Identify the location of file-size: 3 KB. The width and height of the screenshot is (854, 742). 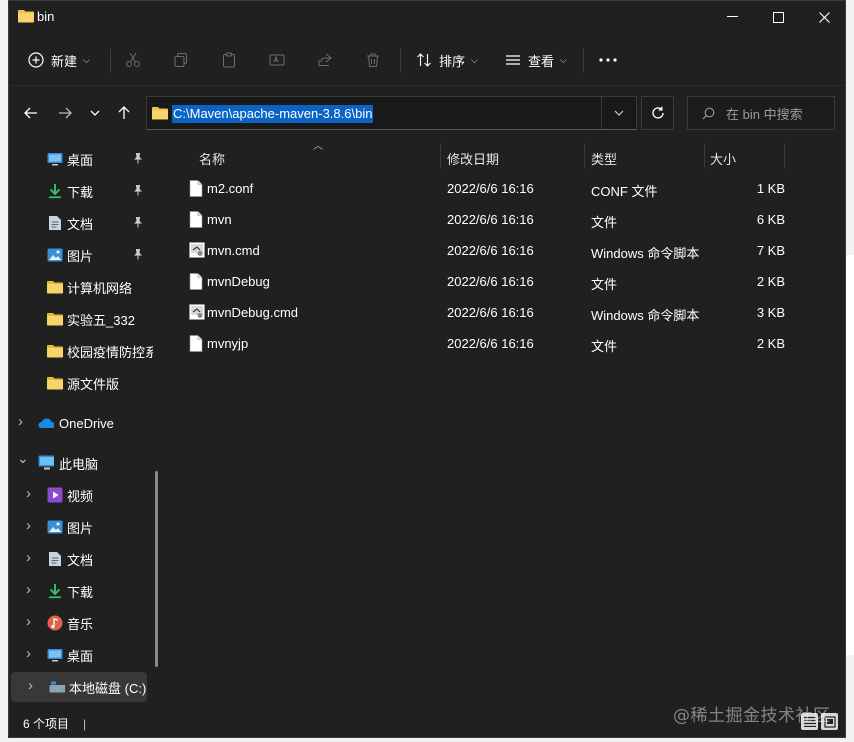
(770, 312).